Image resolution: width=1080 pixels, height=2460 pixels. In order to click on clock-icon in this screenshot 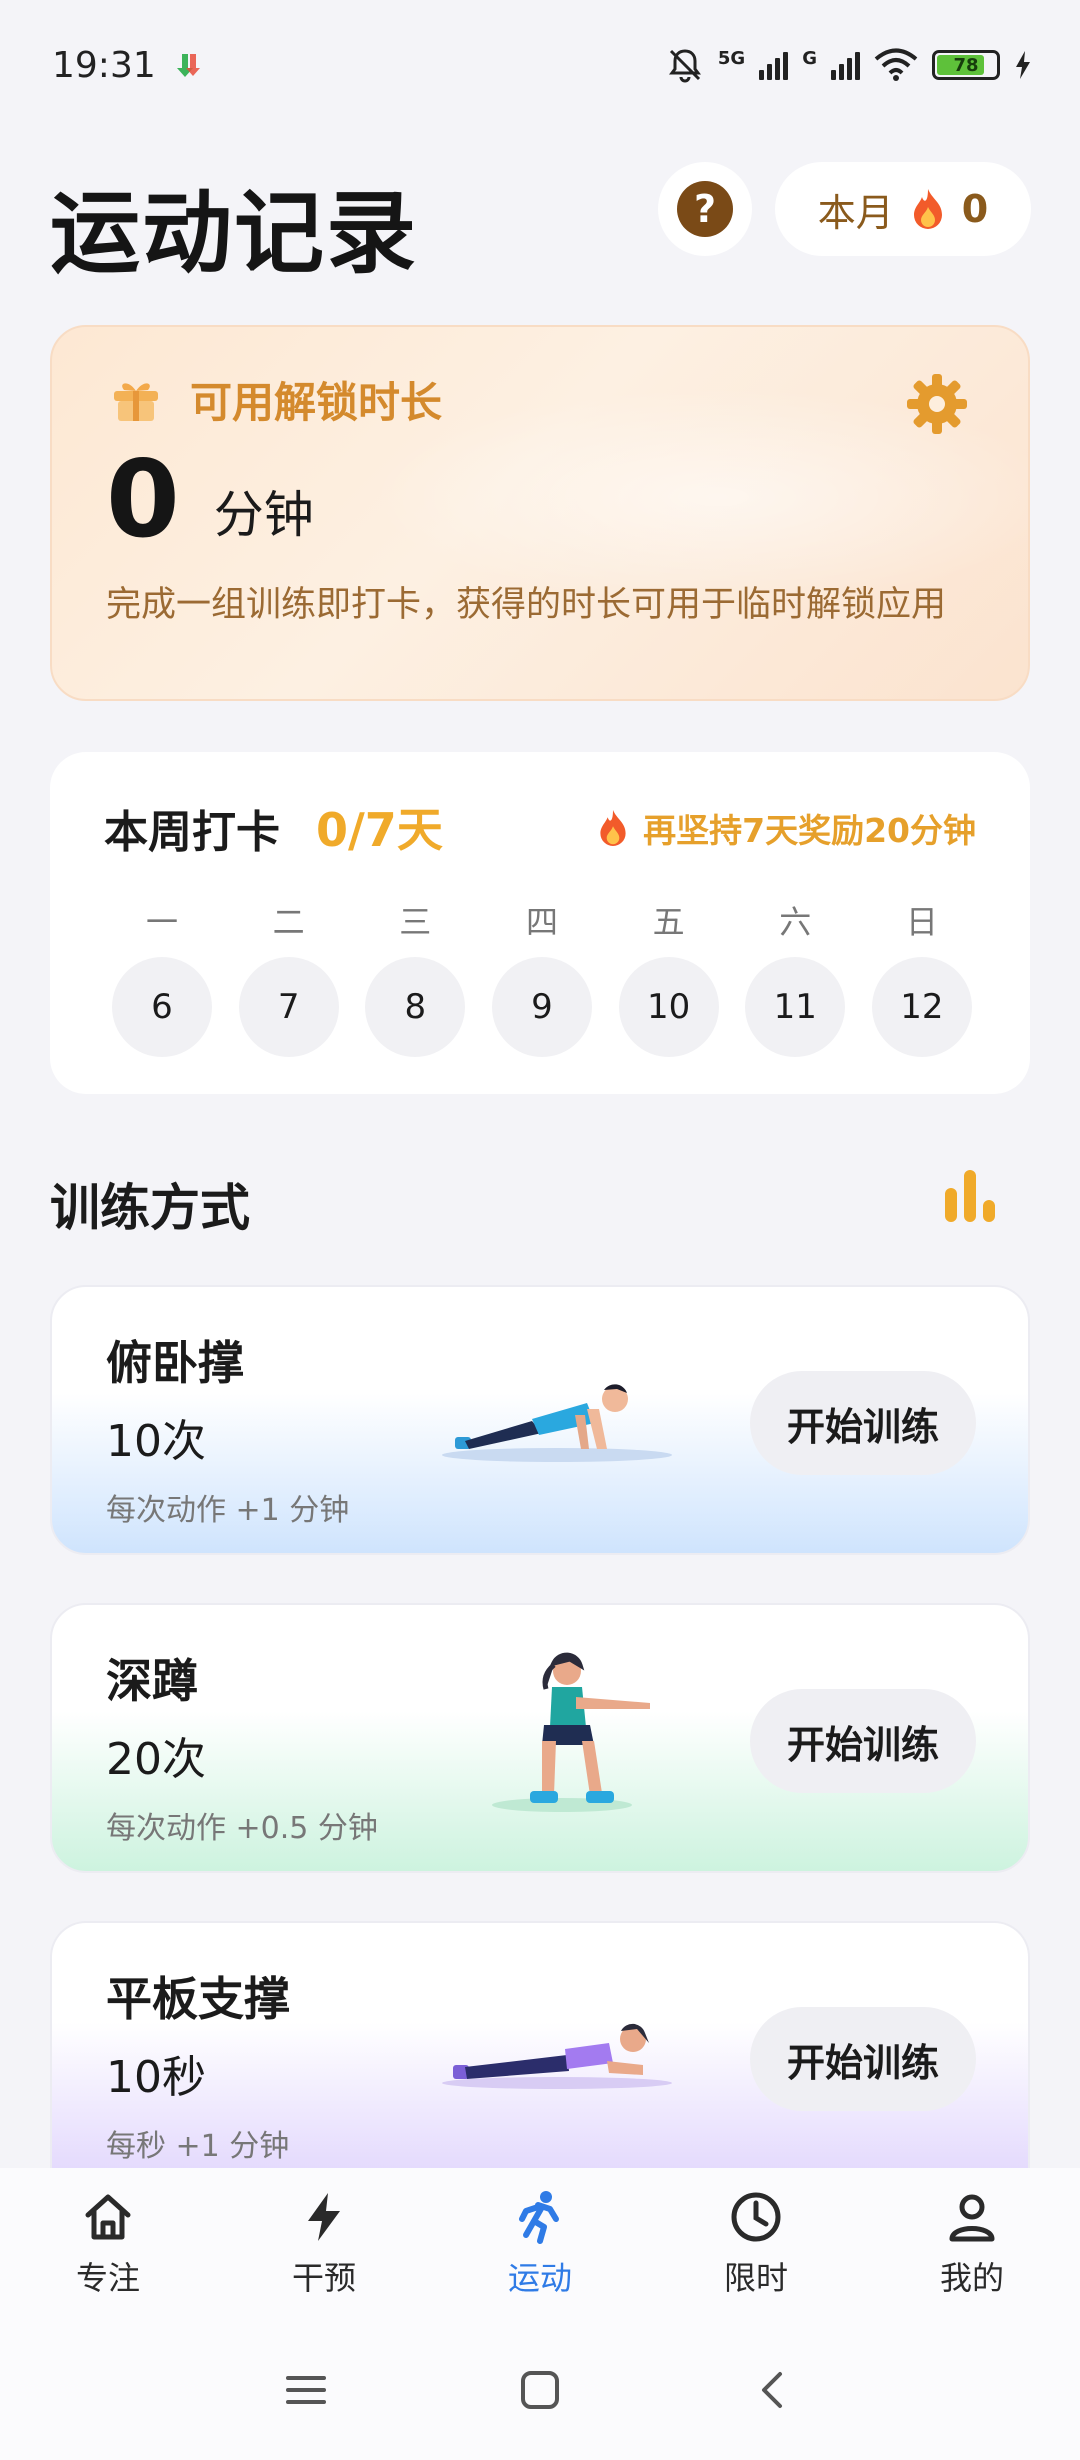, I will do `click(756, 2217)`.